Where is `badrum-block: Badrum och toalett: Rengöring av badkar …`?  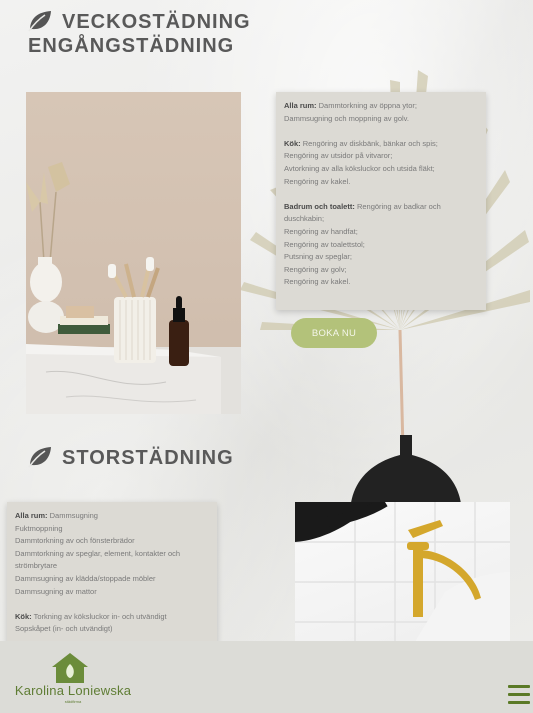
badrum-block: Badrum och toalett: Rengöring av badkar … is located at coordinates (381, 245).